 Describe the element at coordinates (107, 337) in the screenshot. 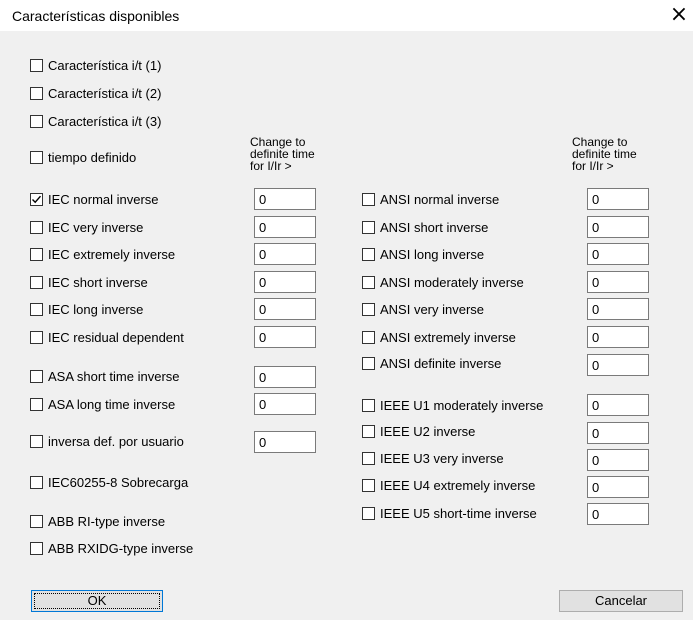

I see `checkbox-iec-residual-dependent: IEC residual dependent` at that location.